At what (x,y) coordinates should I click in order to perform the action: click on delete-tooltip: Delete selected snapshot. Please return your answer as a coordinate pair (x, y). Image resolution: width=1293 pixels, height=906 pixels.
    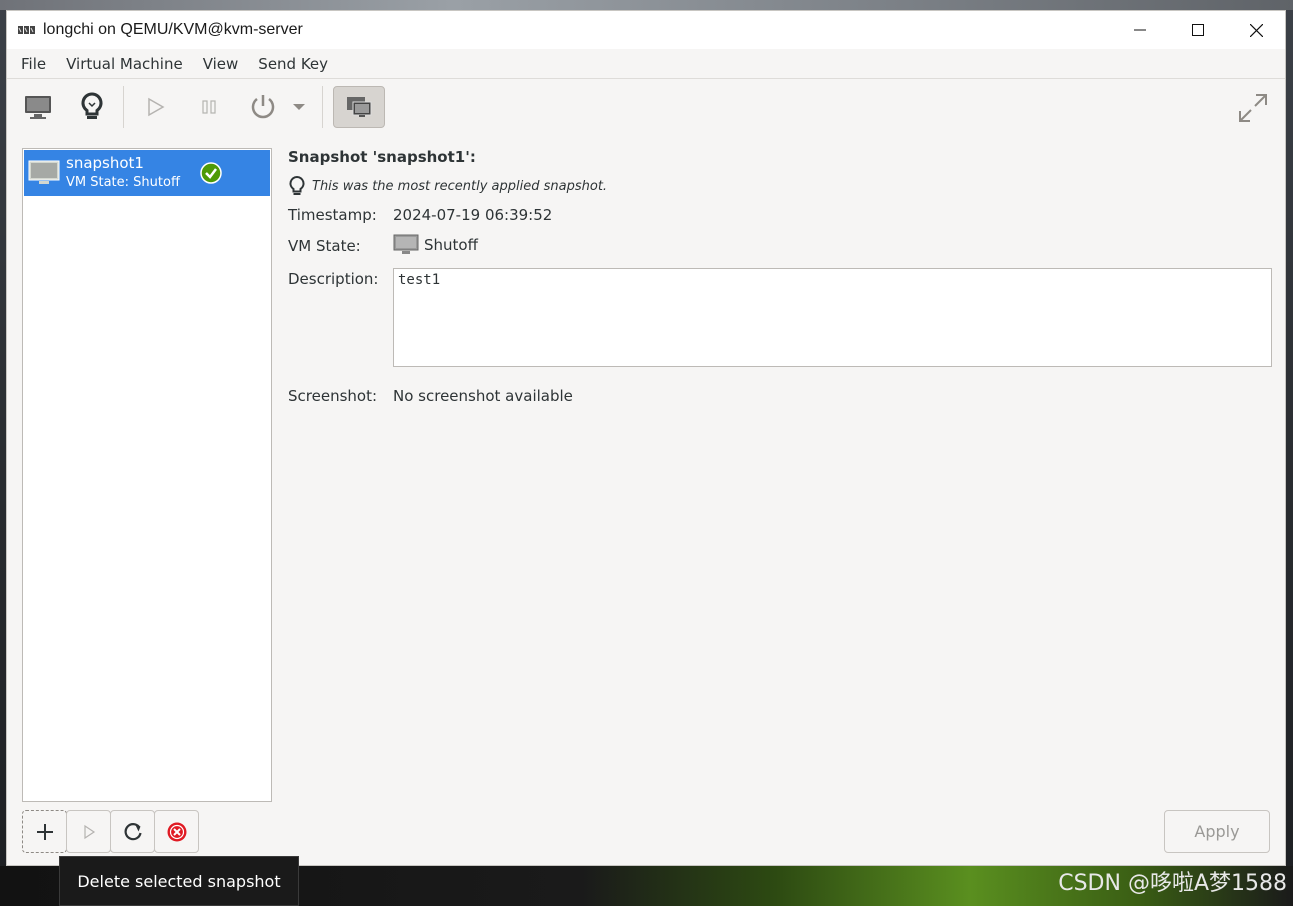
    Looking at the image, I should click on (179, 881).